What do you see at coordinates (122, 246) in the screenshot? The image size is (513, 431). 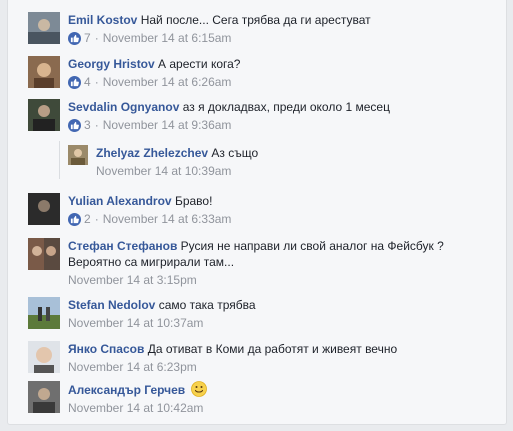 I see `comment-author: Стефан Стефанов` at bounding box center [122, 246].